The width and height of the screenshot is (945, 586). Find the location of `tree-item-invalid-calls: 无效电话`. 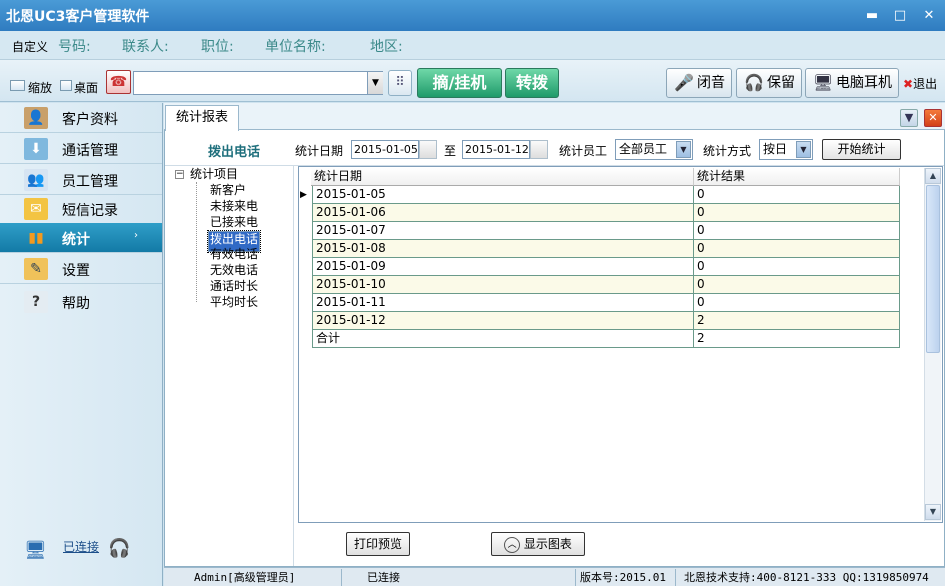

tree-item-invalid-calls: 无效电话 is located at coordinates (234, 270).